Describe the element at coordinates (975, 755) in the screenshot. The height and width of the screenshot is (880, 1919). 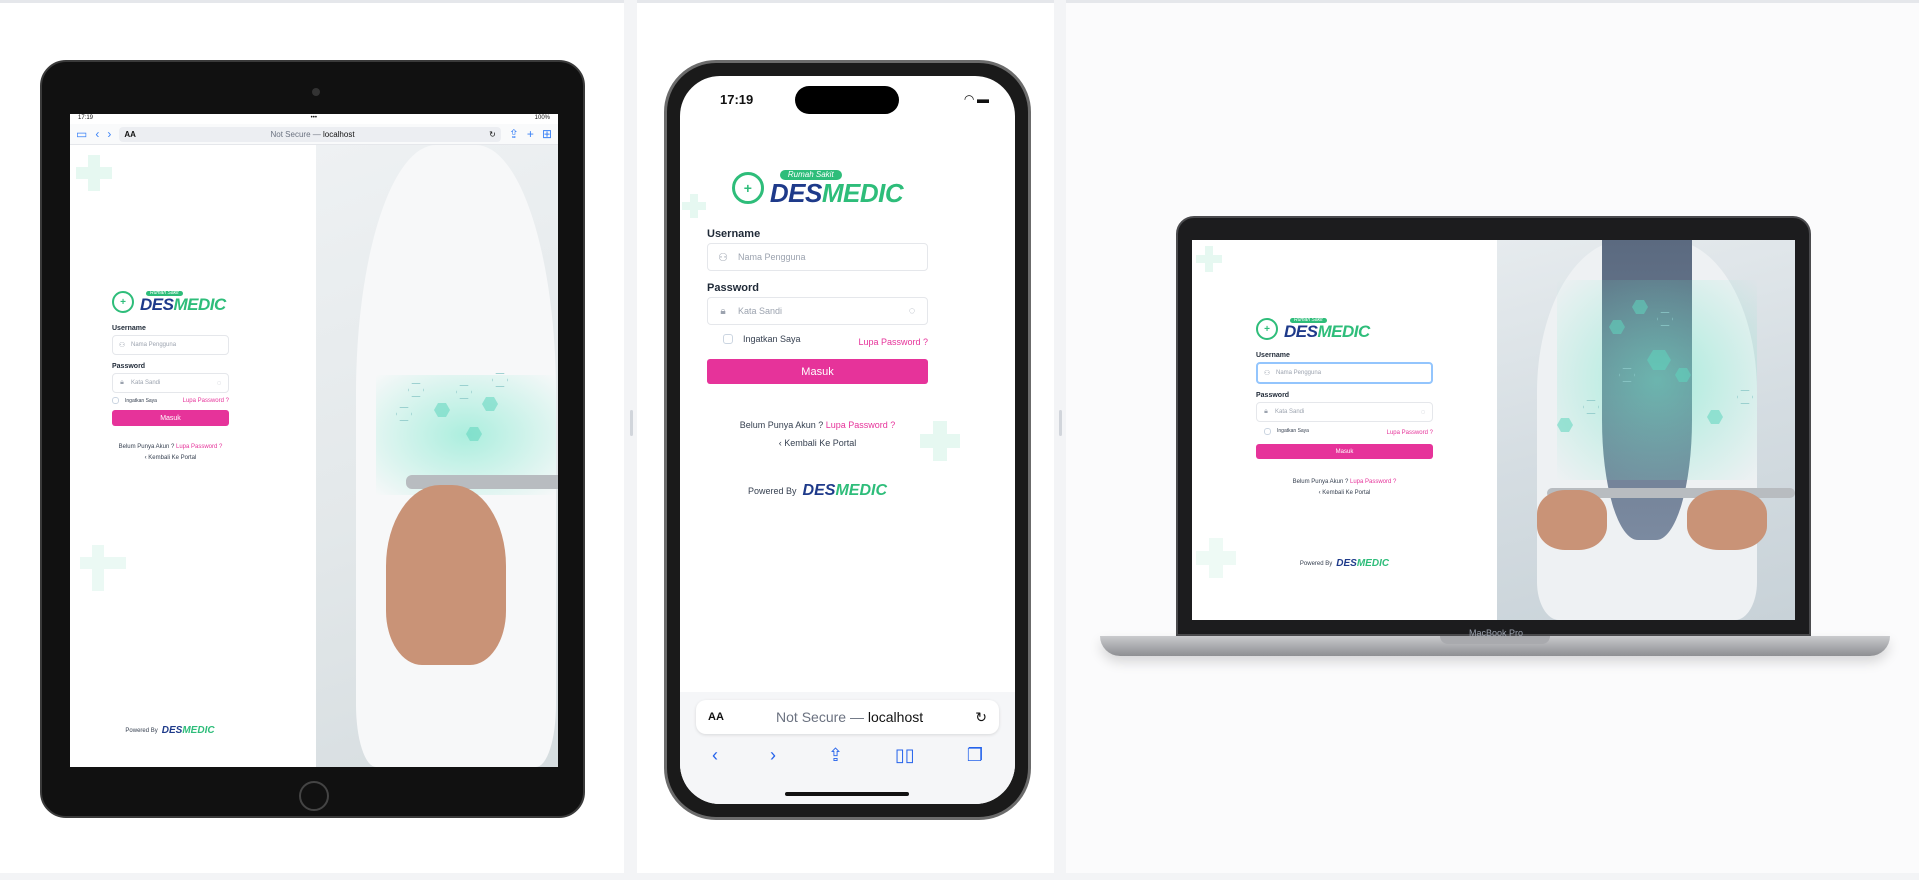
I see `tabs-icon: ❐` at that location.